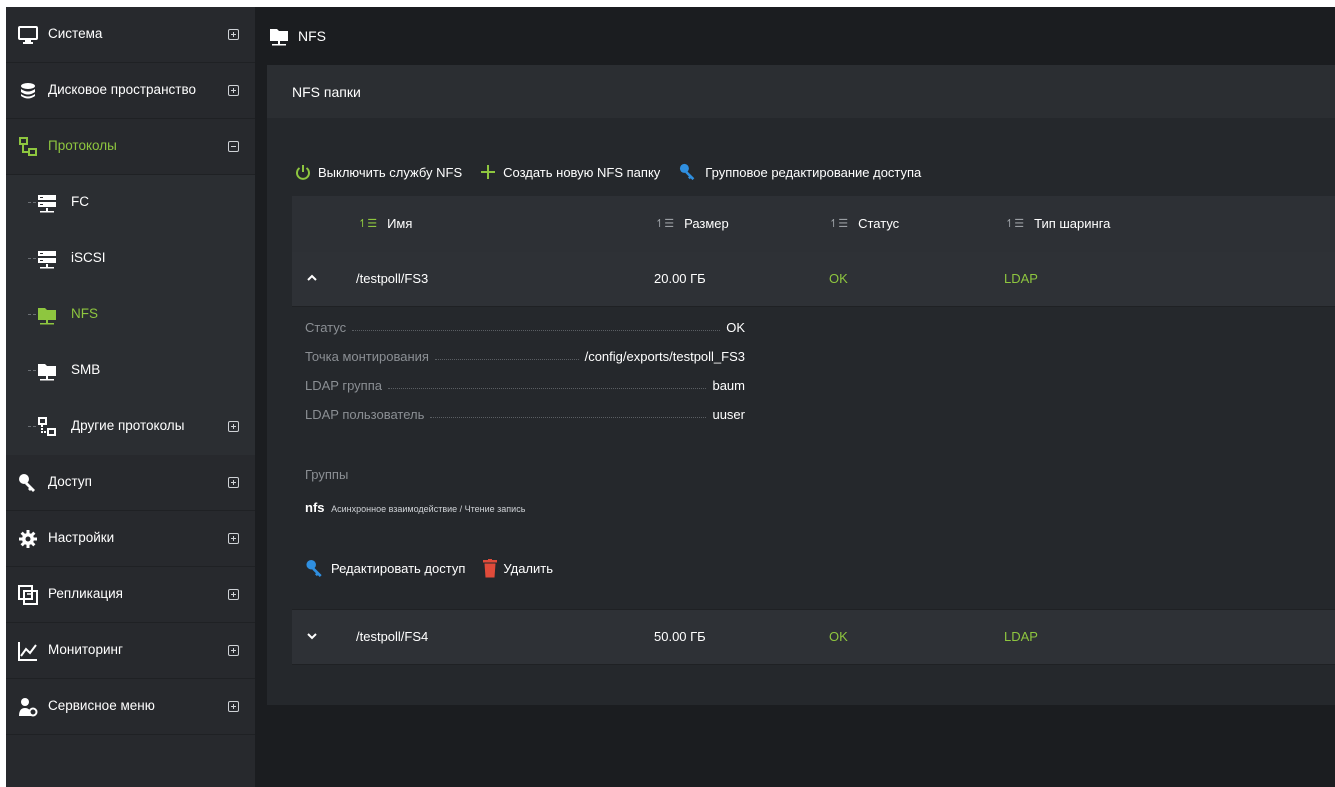 The width and height of the screenshot is (1335, 787). Describe the element at coordinates (81, 537) in the screenshot. I see `sidebar-item-label: Настройки` at that location.